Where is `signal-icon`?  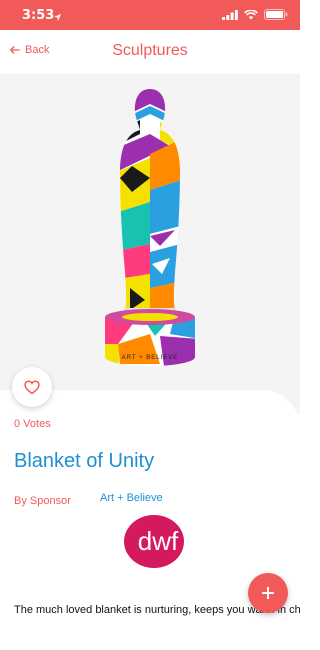
signal-icon is located at coordinates (230, 14).